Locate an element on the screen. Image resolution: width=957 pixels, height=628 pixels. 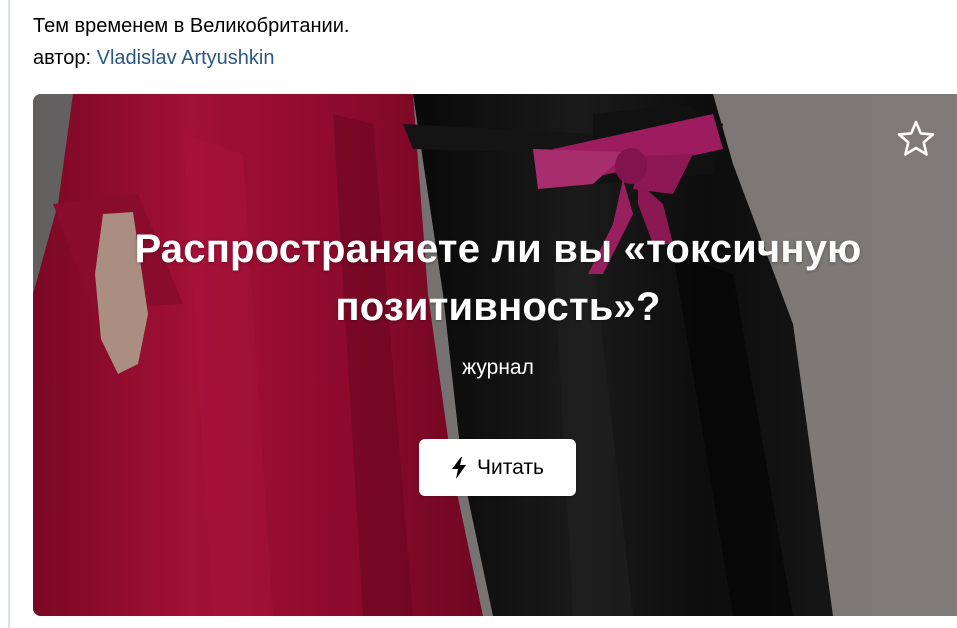
read-button-label: Читать is located at coordinates (510, 467).